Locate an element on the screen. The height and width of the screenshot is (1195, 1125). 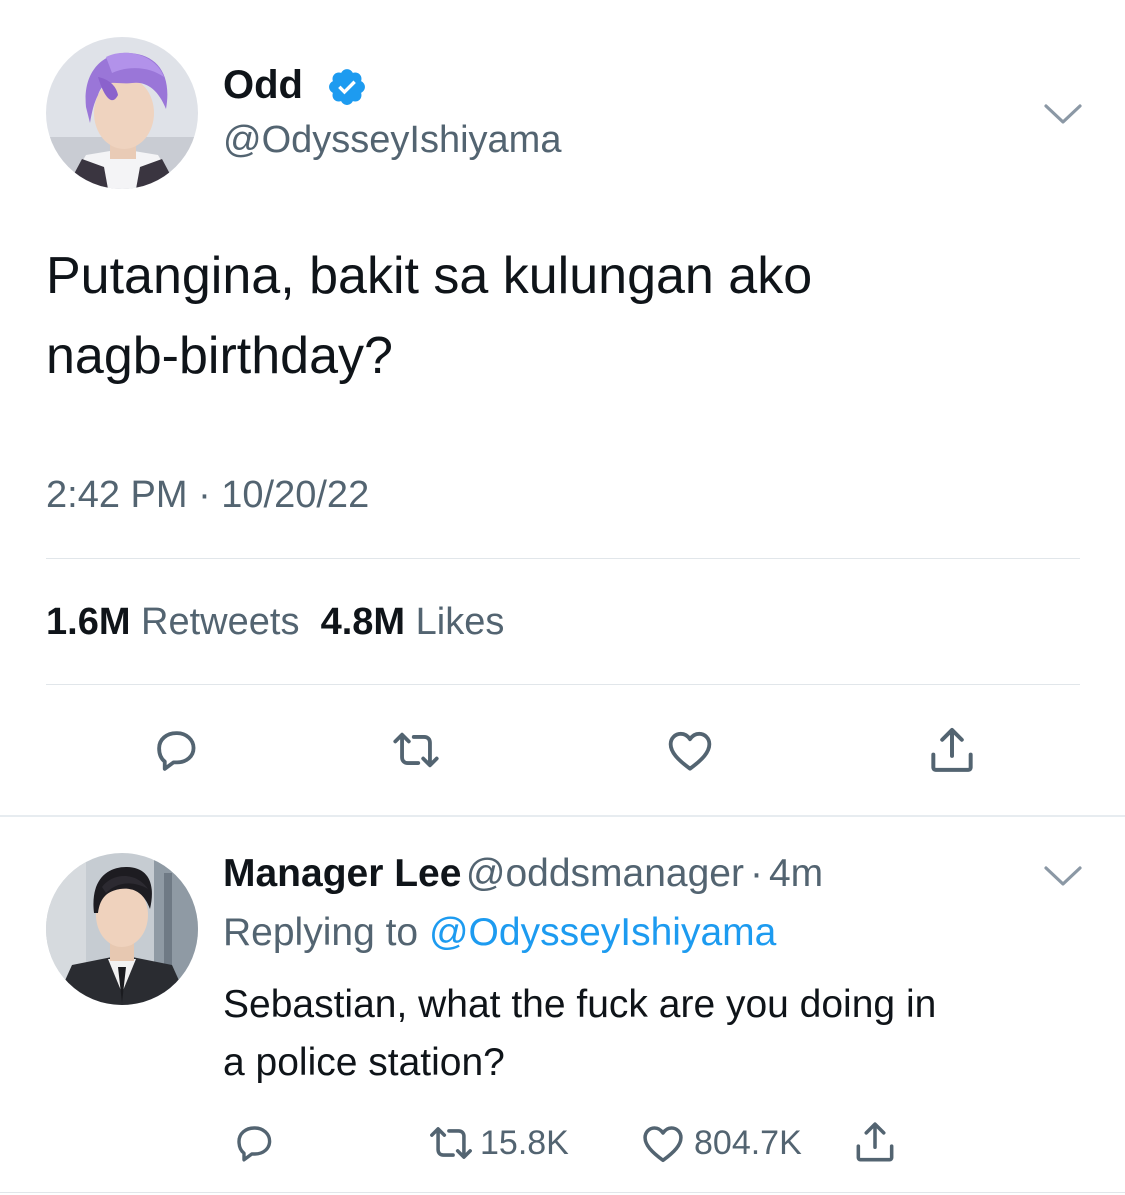
share-icon is located at coordinates (952, 749).